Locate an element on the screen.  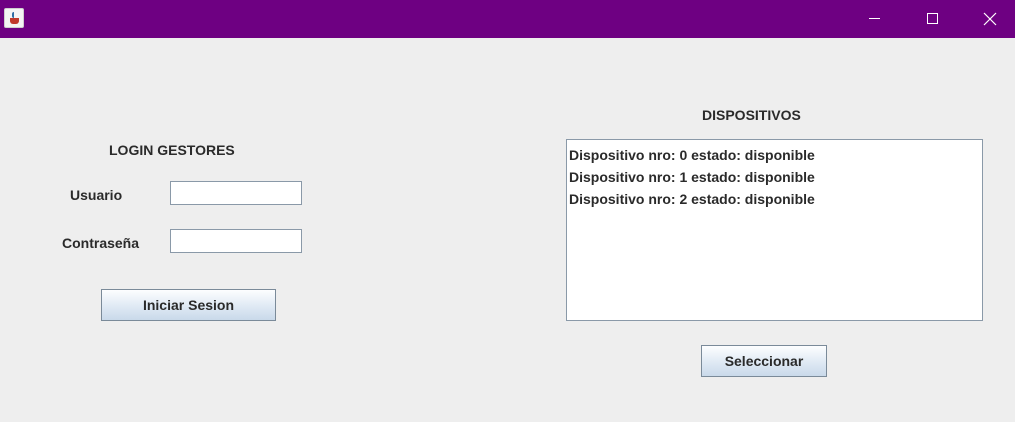
minimize-button is located at coordinates (874, 19).